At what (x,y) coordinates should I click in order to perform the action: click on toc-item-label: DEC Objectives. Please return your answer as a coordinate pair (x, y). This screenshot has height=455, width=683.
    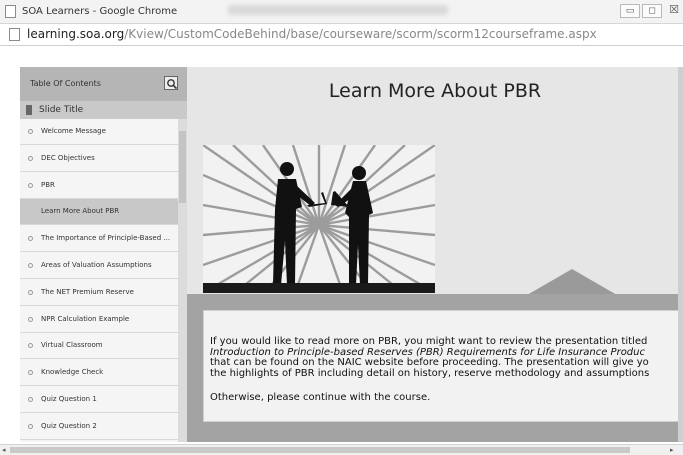
    Looking at the image, I should click on (68, 157).